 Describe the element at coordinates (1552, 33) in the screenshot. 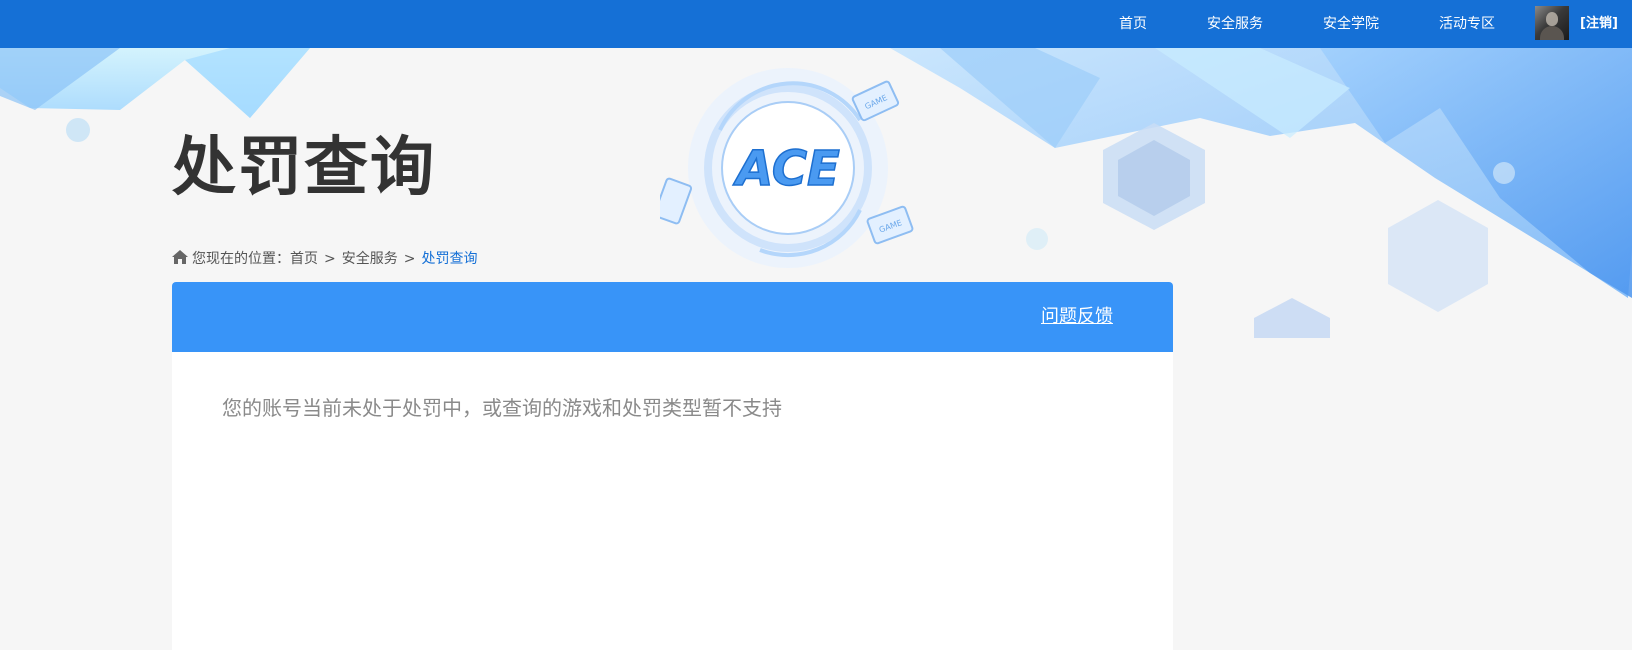

I see `avatar-body` at that location.